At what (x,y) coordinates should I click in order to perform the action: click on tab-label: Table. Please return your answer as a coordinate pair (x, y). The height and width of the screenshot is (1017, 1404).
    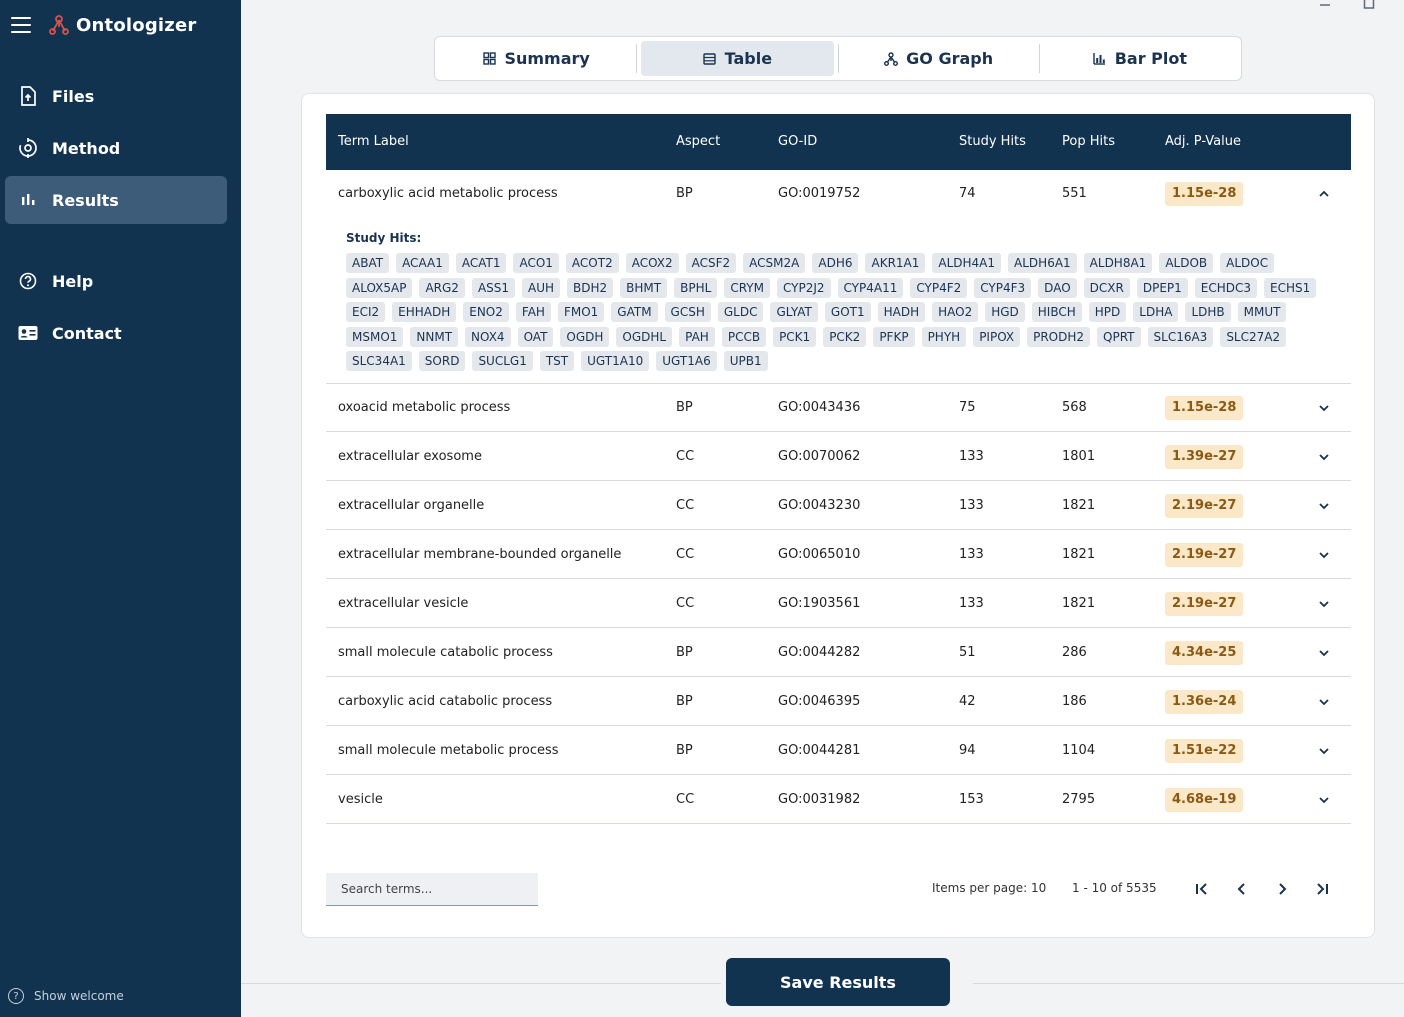
    Looking at the image, I should click on (748, 58).